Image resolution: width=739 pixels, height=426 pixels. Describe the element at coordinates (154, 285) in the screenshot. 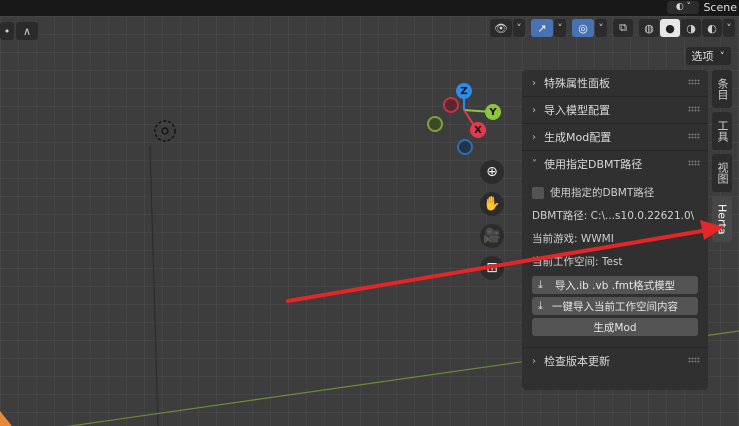

I see `z-axis-line` at that location.